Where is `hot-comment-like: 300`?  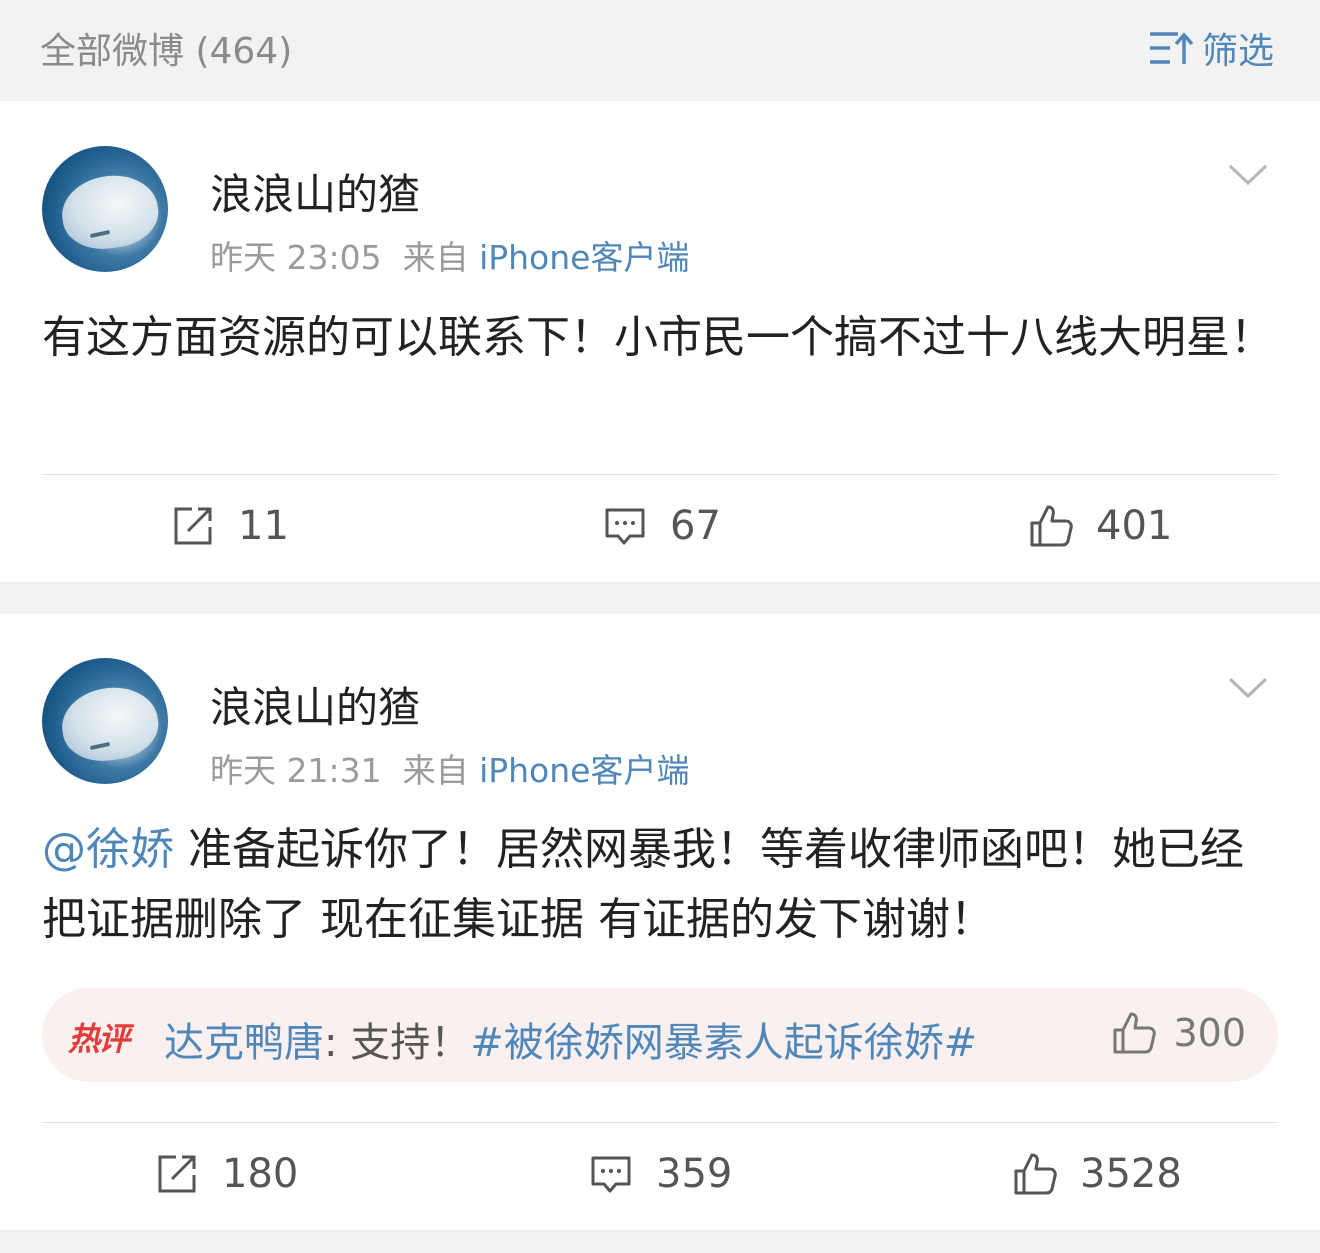
hot-comment-like: 300 is located at coordinates (1178, 1033).